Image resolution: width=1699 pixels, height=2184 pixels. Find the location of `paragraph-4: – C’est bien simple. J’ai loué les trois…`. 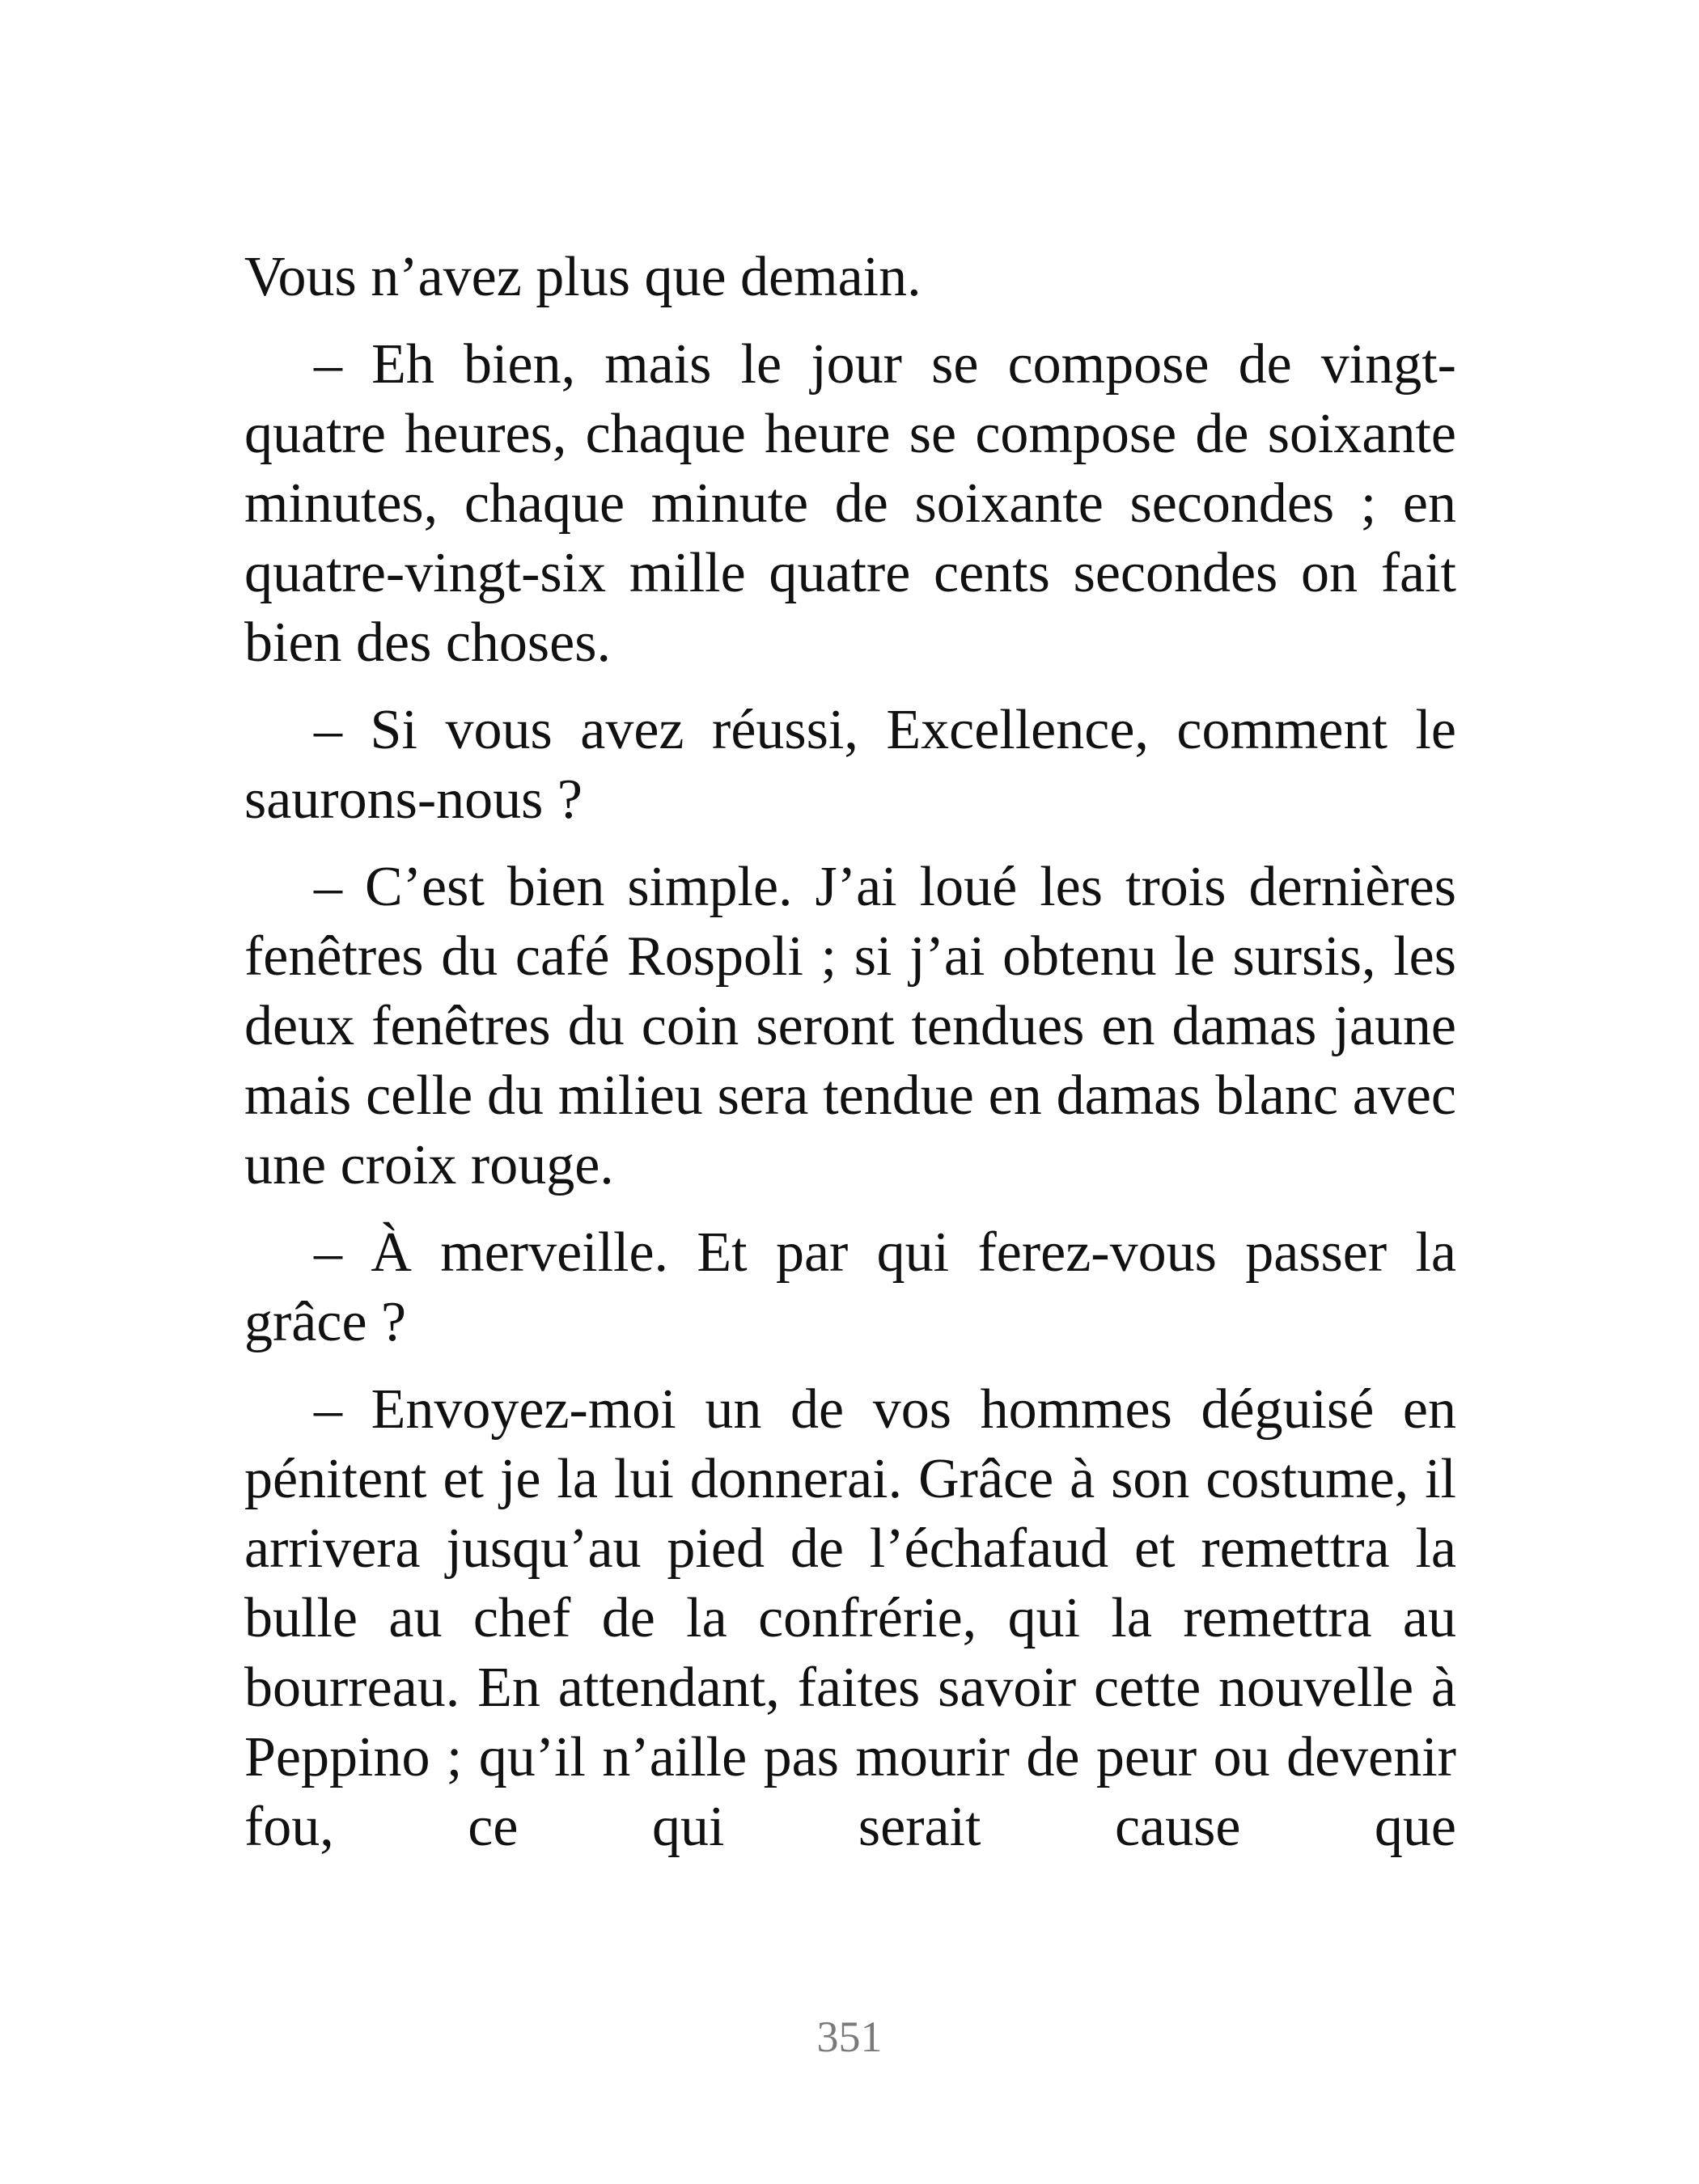

paragraph-4: – C’est bien simple. J’ai loué les trois… is located at coordinates (850, 1026).